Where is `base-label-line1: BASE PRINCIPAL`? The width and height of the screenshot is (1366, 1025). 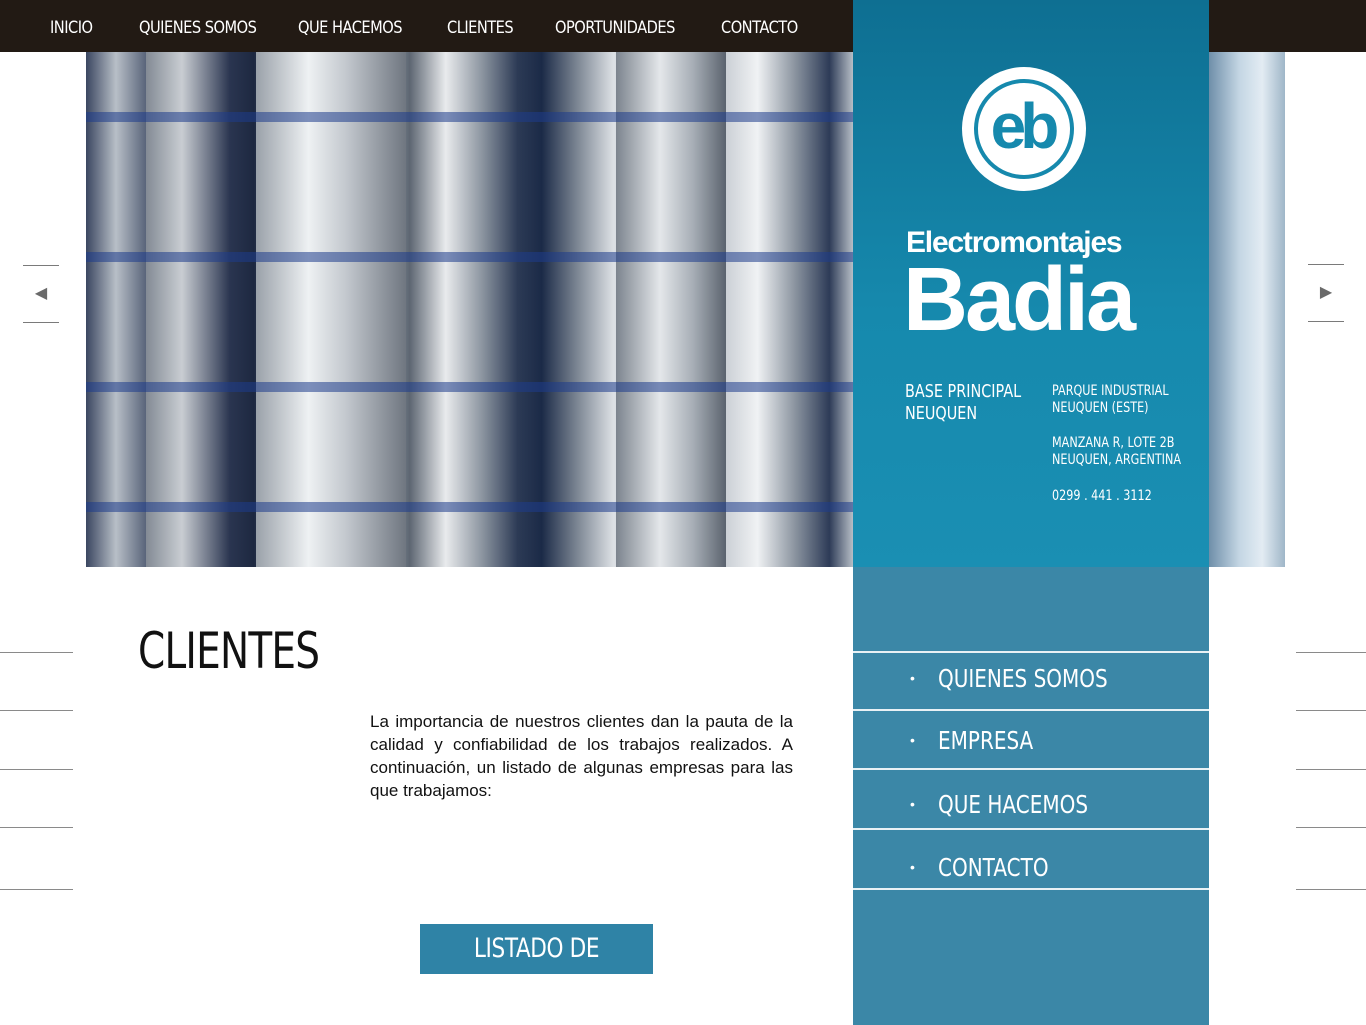
base-label-line1: BASE PRINCIPAL is located at coordinates (963, 391).